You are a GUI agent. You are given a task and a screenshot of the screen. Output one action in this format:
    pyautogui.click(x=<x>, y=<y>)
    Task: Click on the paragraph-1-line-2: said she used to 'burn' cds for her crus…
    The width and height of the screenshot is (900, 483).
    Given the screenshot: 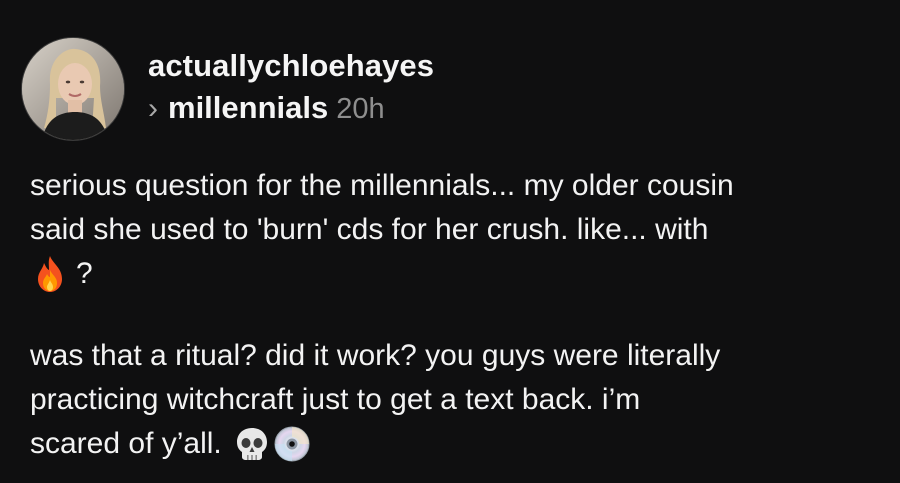 What is the action you would take?
    pyautogui.click(x=369, y=229)
    